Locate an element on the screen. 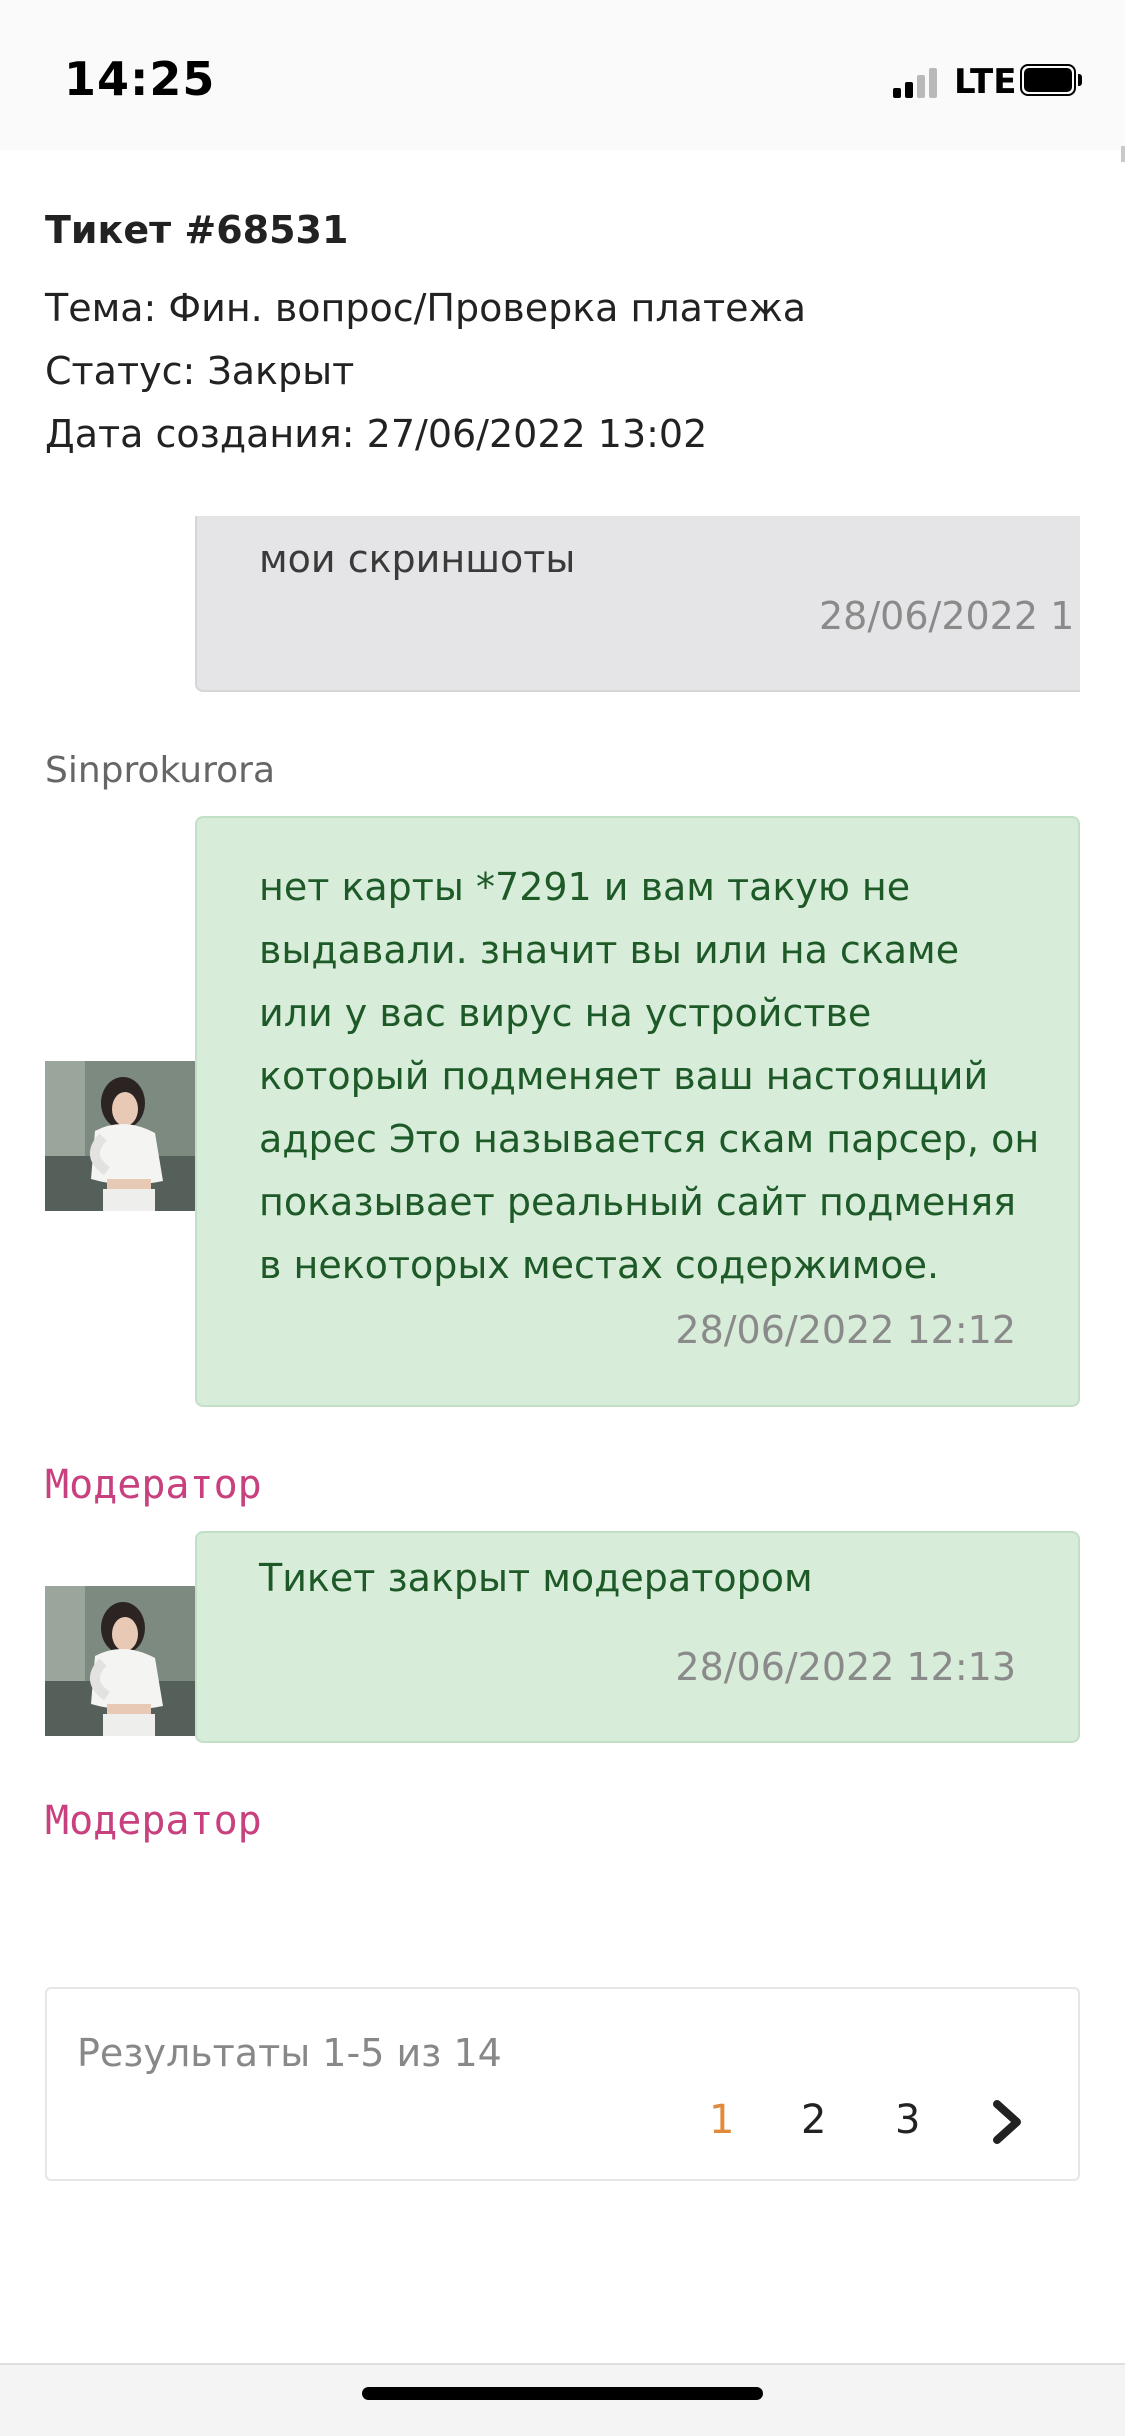  page-link-2: 2 is located at coordinates (813, 2120).